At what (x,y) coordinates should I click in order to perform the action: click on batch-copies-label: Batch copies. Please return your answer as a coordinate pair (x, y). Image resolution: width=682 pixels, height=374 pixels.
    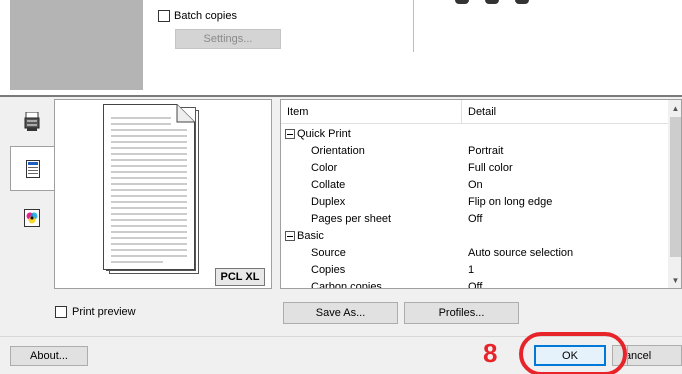
    Looking at the image, I should click on (205, 16).